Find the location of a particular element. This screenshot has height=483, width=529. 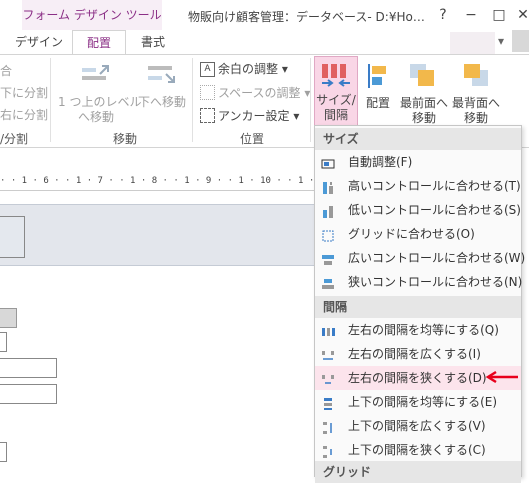

menu-section-spacing: 間隔 is located at coordinates (418, 307).